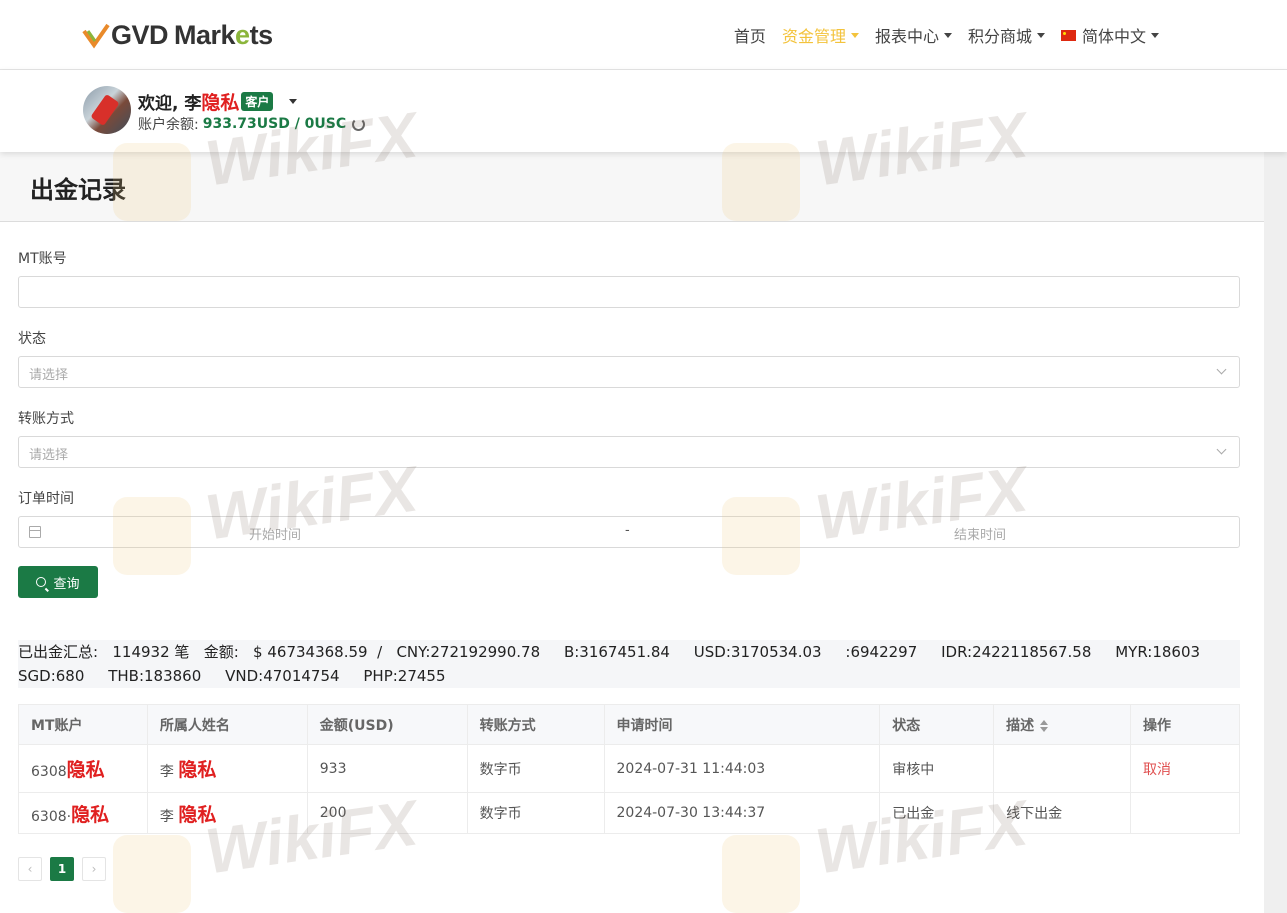 The height and width of the screenshot is (913, 1287). I want to click on top-navbar: GVD Mark e ts 首页 资金管理 报表中心 积分商城 简体中文, so click(643, 35).